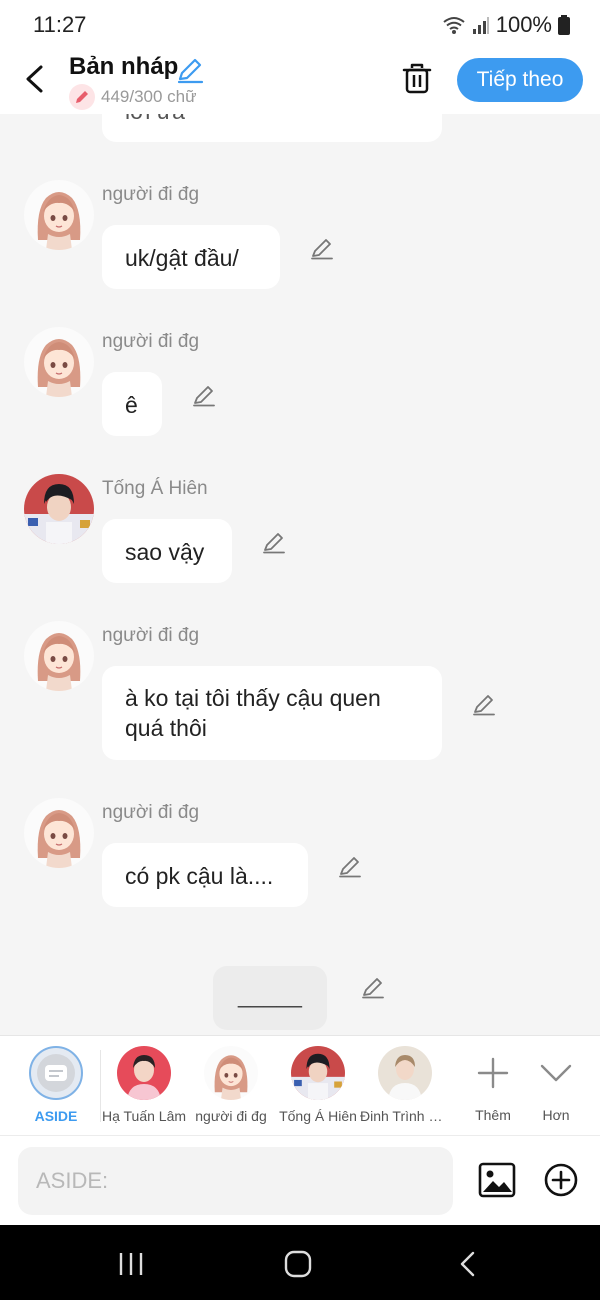 The height and width of the screenshot is (1300, 600). What do you see at coordinates (480, 25) in the screenshot?
I see `signal-icon` at bounding box center [480, 25].